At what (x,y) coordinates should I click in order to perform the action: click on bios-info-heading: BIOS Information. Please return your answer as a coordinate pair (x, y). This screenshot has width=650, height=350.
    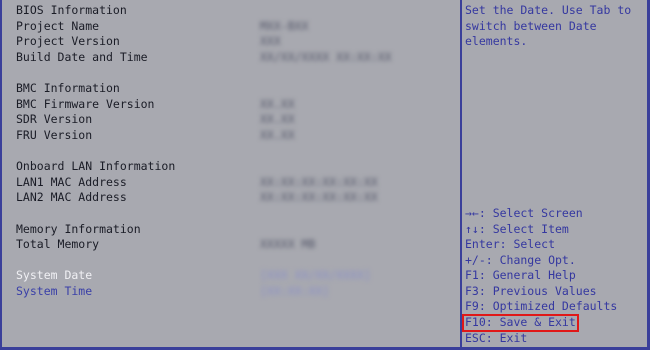
    Looking at the image, I should click on (71, 10).